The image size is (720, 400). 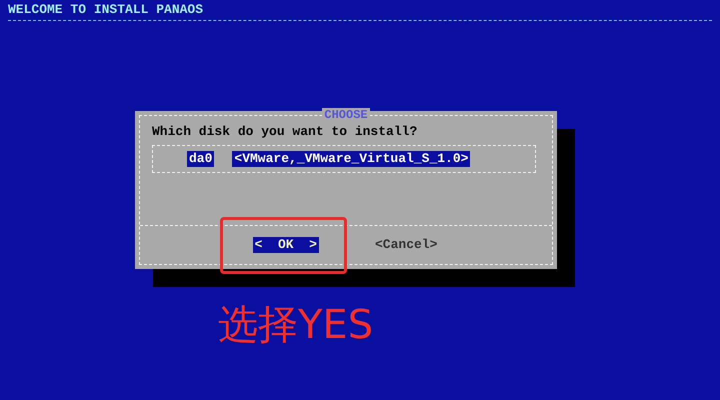 What do you see at coordinates (285, 245) in the screenshot?
I see `dialog-button: < OK >` at bounding box center [285, 245].